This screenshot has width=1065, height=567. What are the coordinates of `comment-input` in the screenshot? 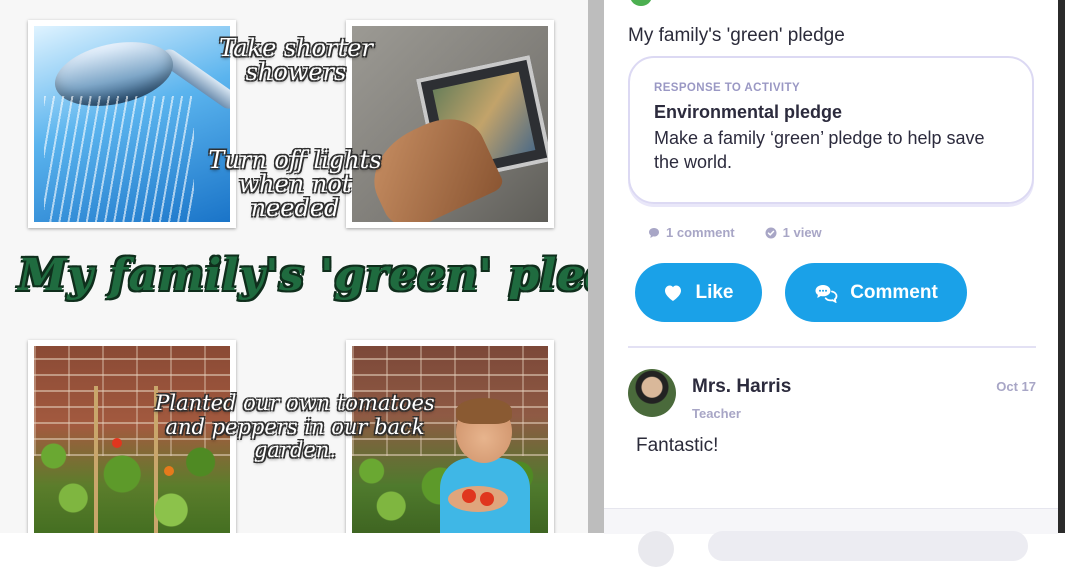 It's located at (868, 546).